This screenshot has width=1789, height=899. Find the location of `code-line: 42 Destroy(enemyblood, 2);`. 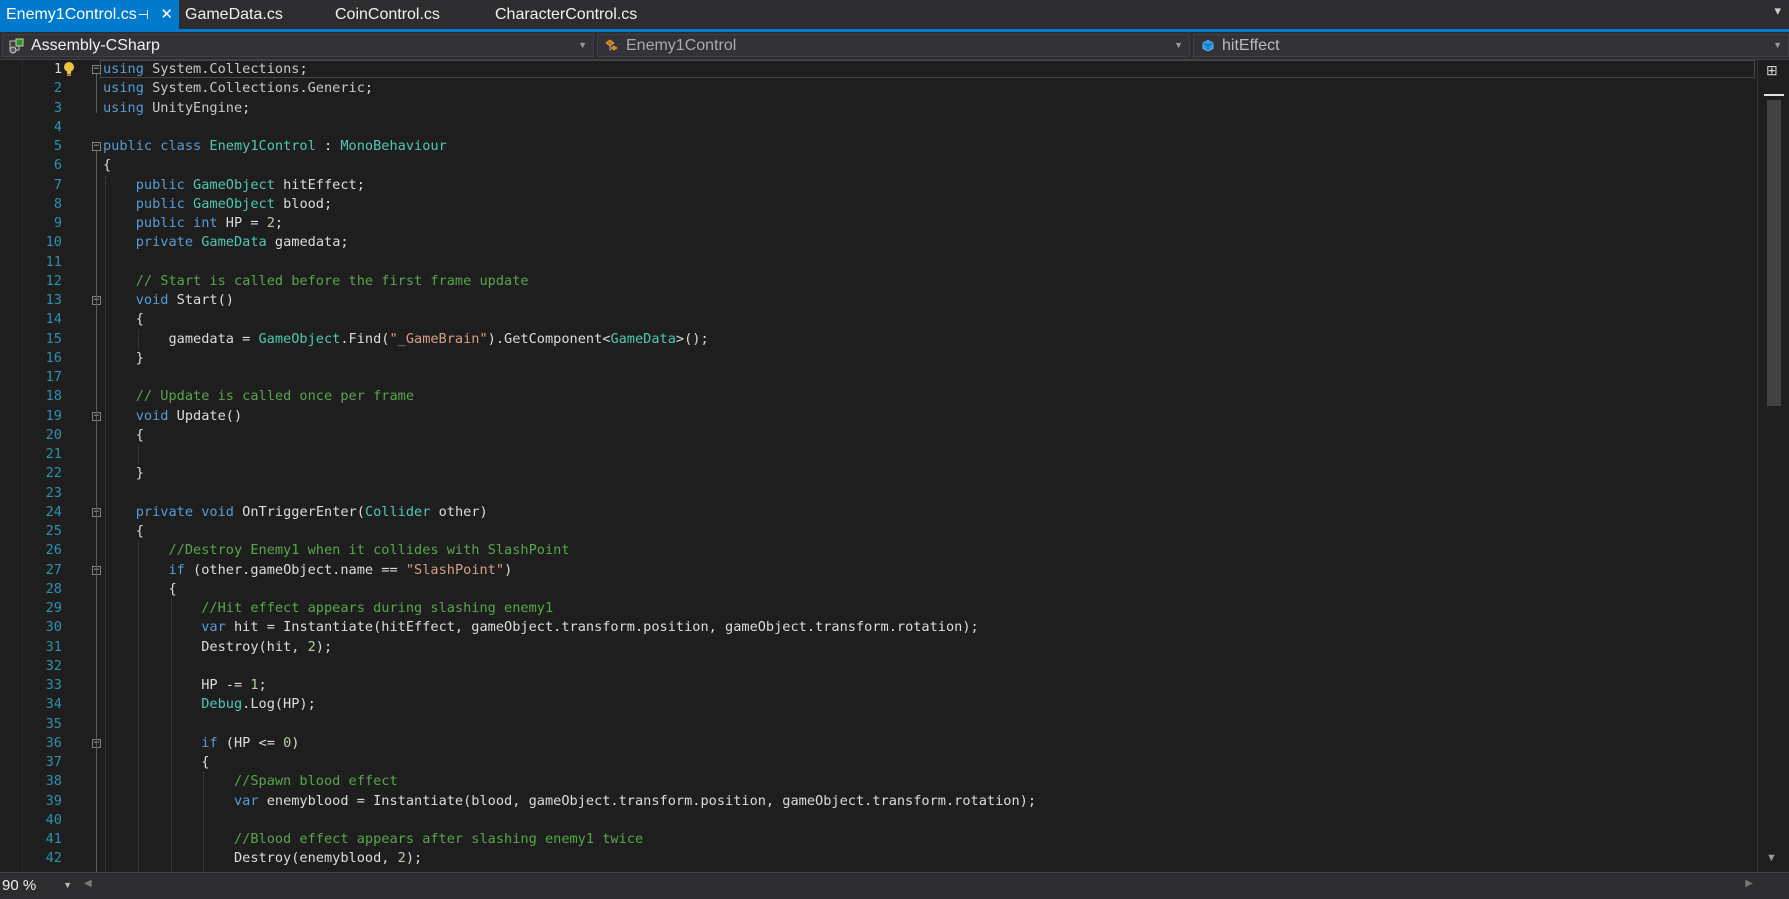

code-line: 42 Destroy(enemyblood, 2); is located at coordinates (875, 858).